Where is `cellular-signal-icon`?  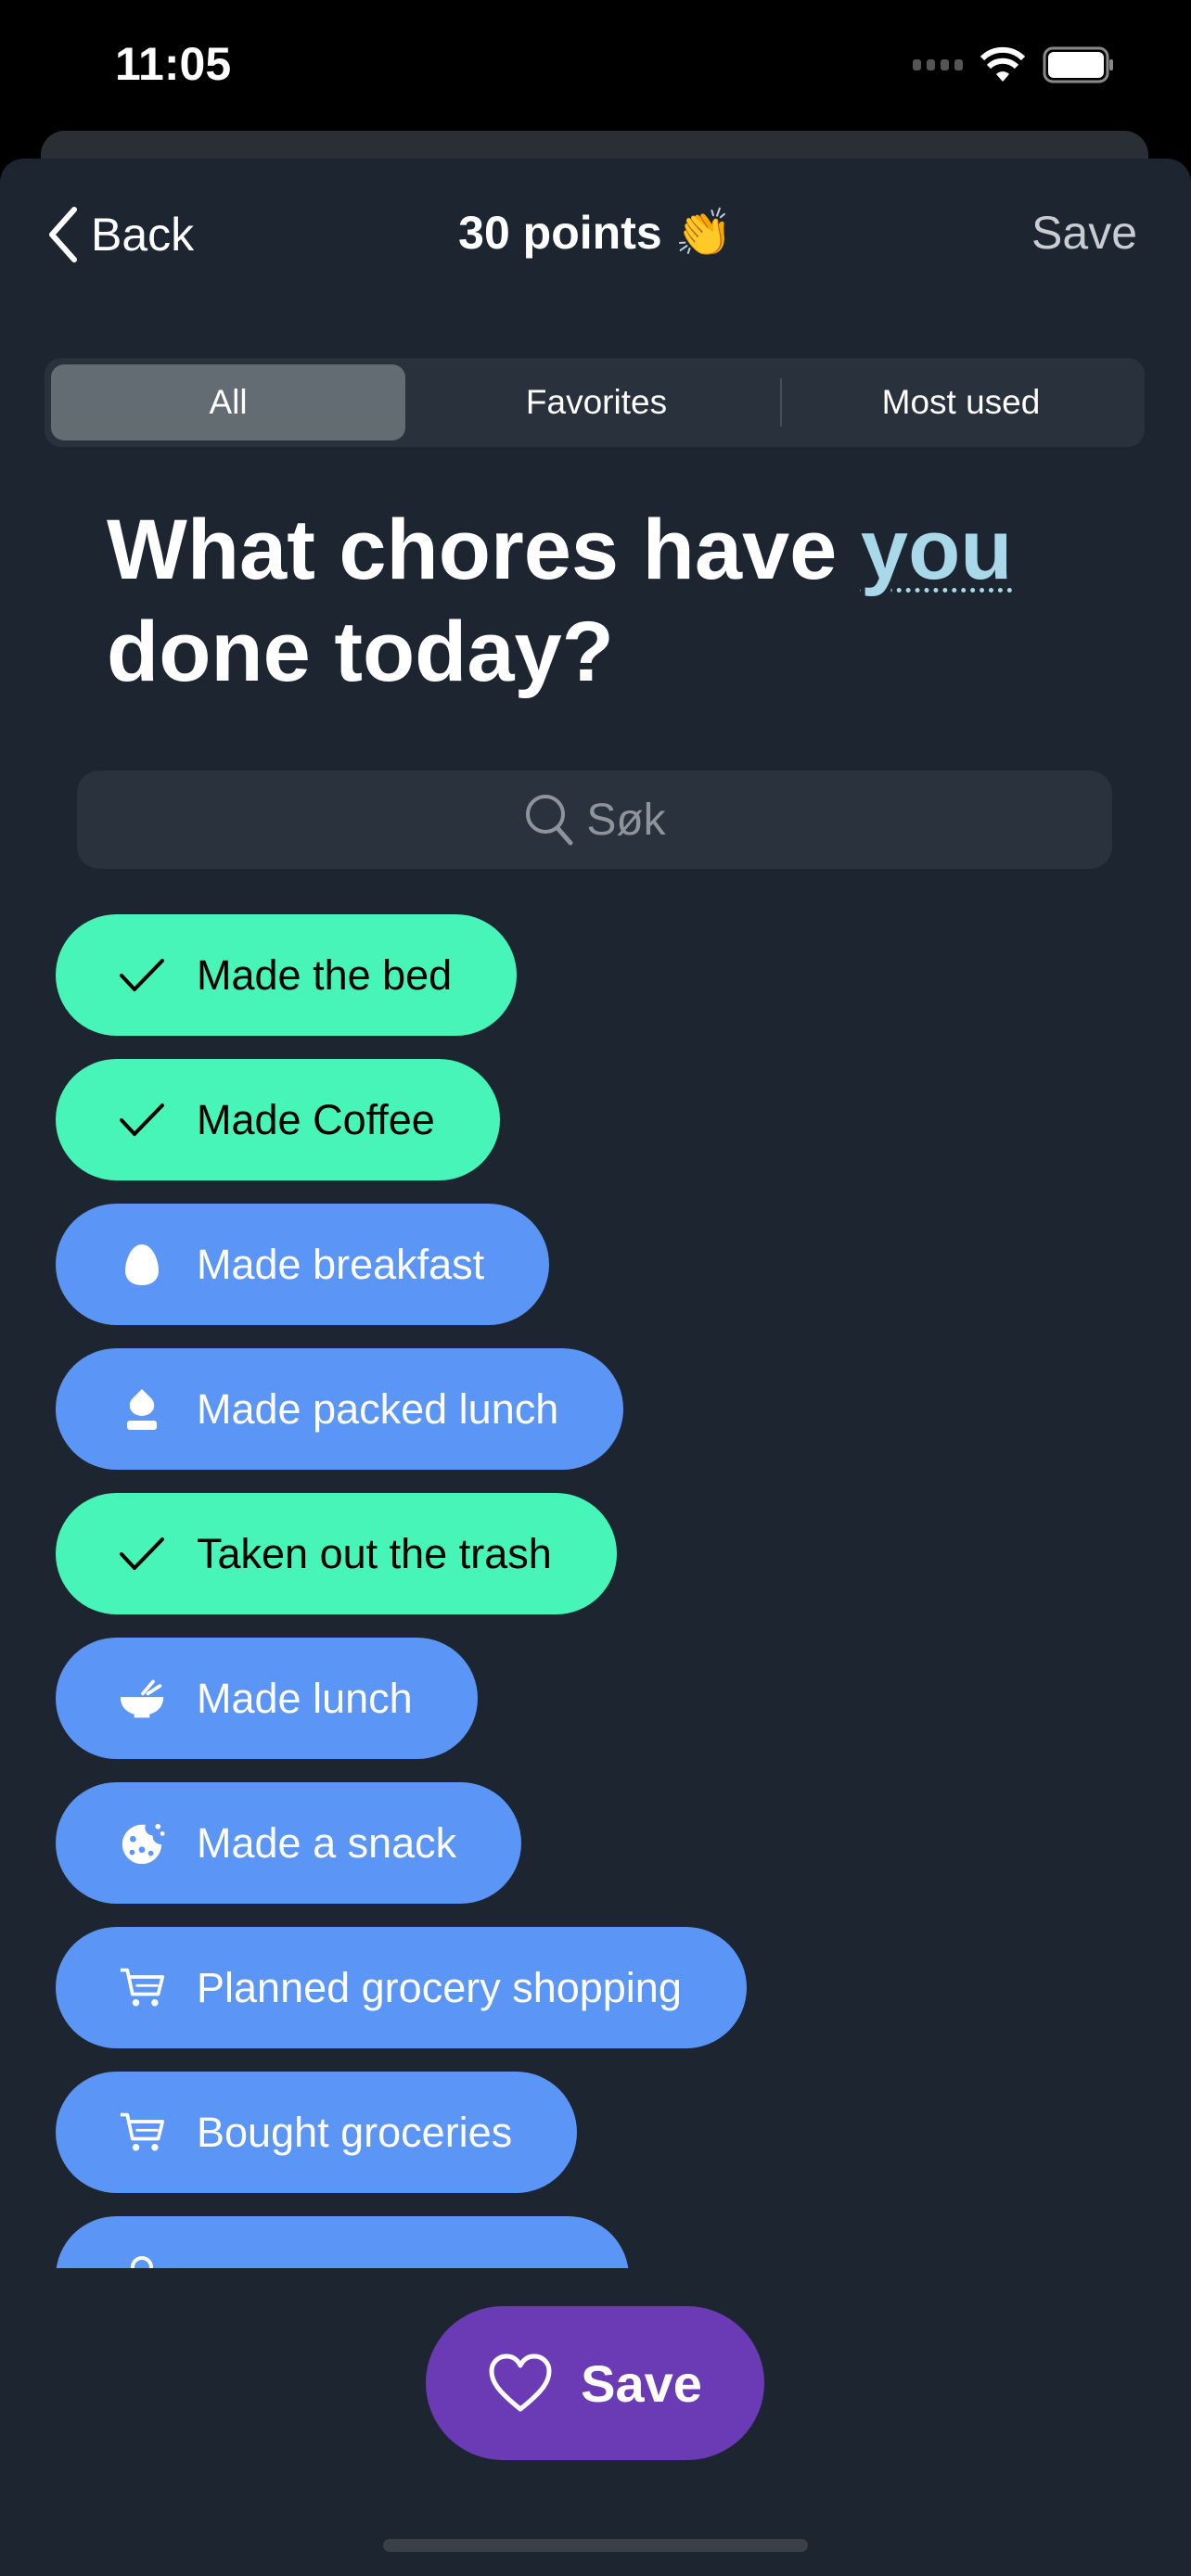 cellular-signal-icon is located at coordinates (938, 64).